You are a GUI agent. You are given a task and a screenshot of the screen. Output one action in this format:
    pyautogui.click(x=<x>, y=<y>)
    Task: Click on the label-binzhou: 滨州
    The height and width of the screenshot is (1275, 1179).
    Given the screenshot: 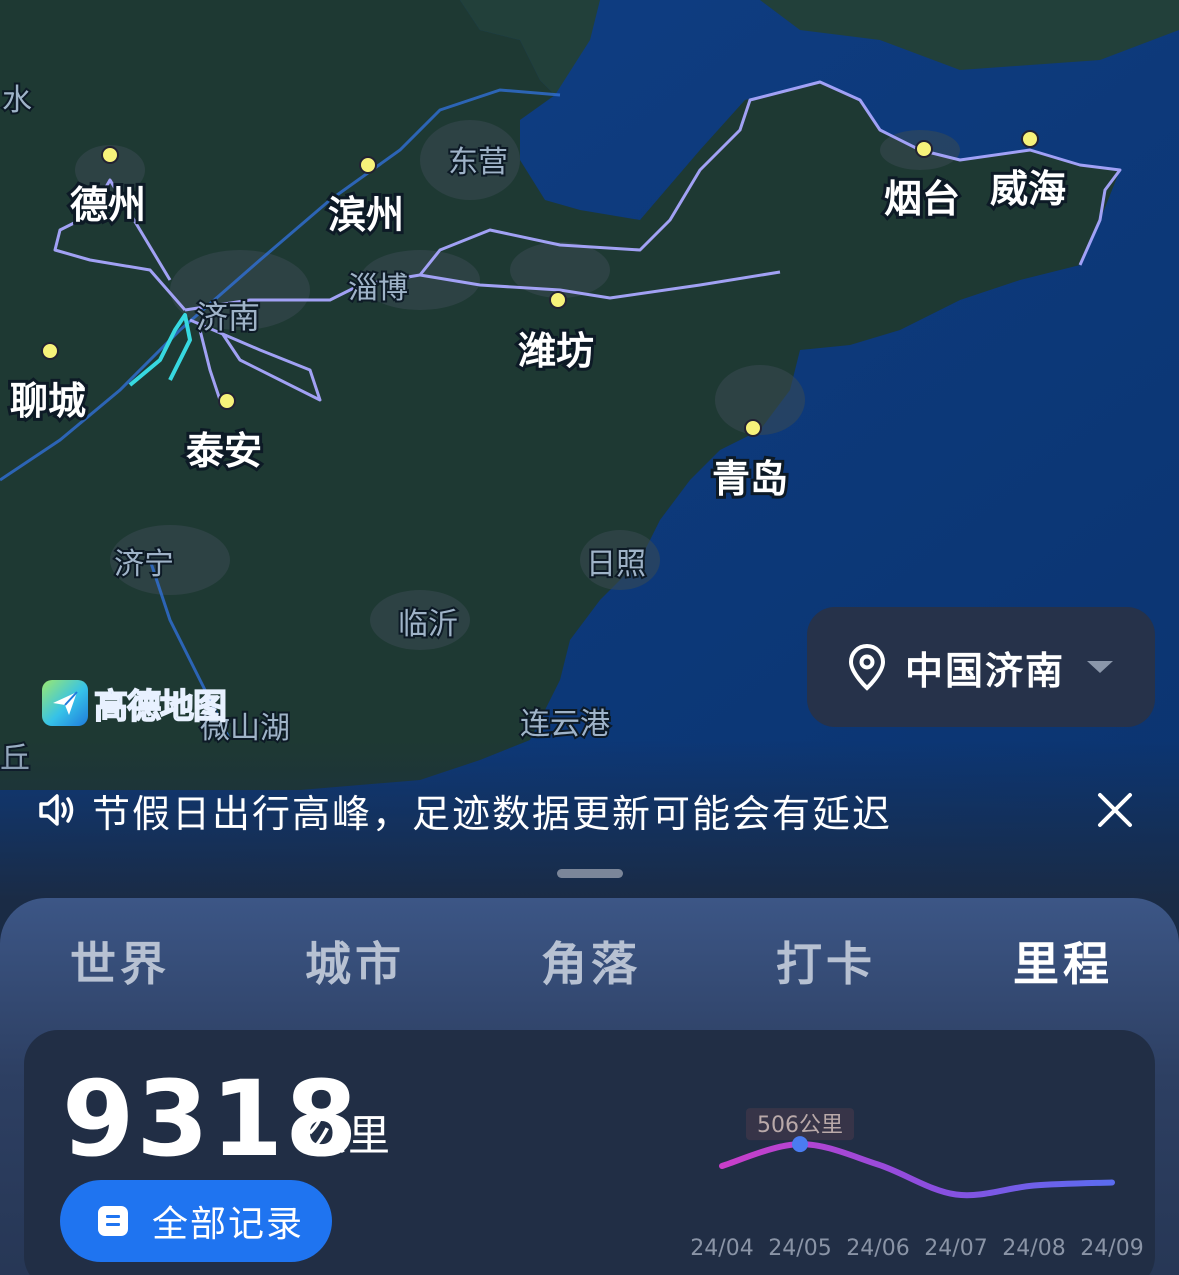 What is the action you would take?
    pyautogui.click(x=366, y=215)
    